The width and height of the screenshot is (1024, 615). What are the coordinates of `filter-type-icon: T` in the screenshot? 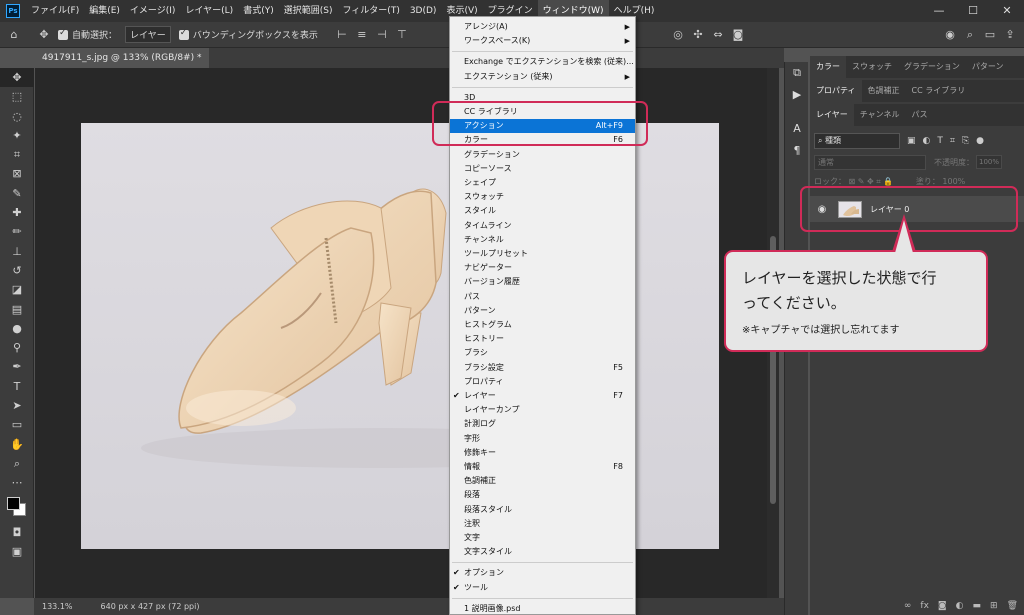 It's located at (940, 141).